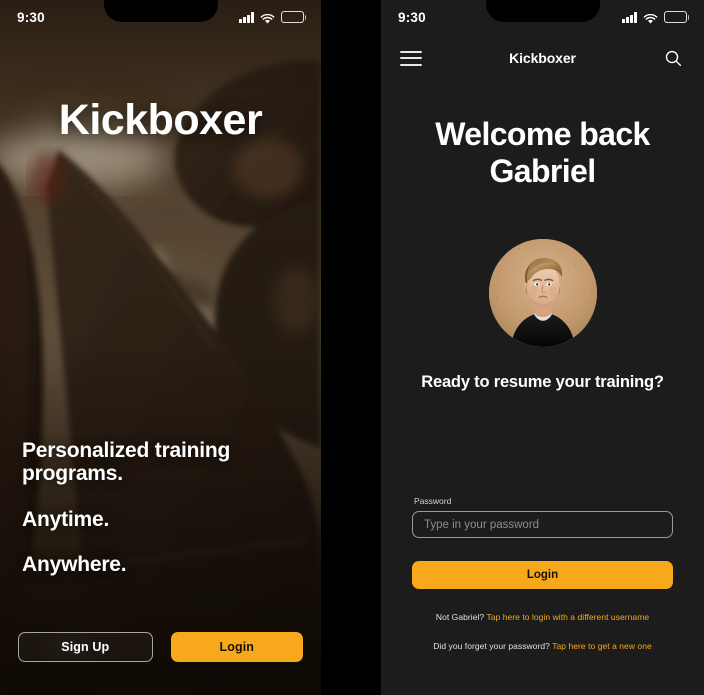  What do you see at coordinates (433, 501) in the screenshot?
I see `password-label: Password` at bounding box center [433, 501].